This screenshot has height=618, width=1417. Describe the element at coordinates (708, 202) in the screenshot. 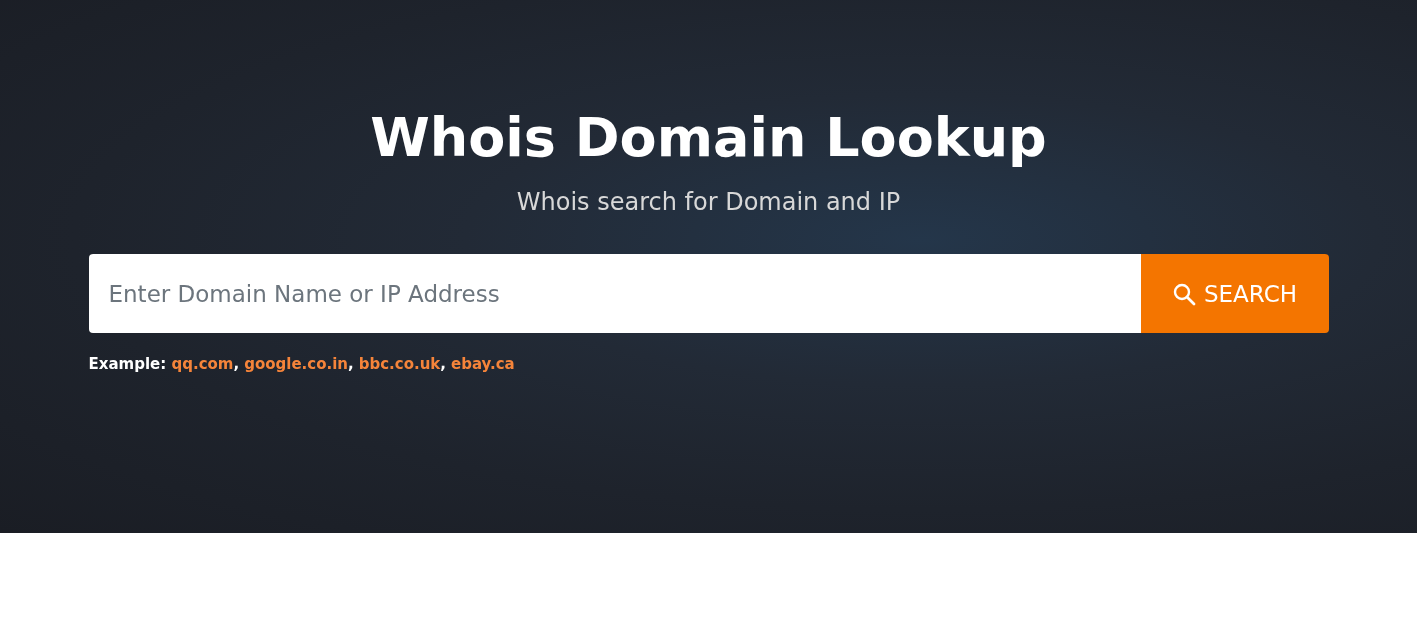

I see `page-subtitle: Whois search for Domain and IP` at that location.